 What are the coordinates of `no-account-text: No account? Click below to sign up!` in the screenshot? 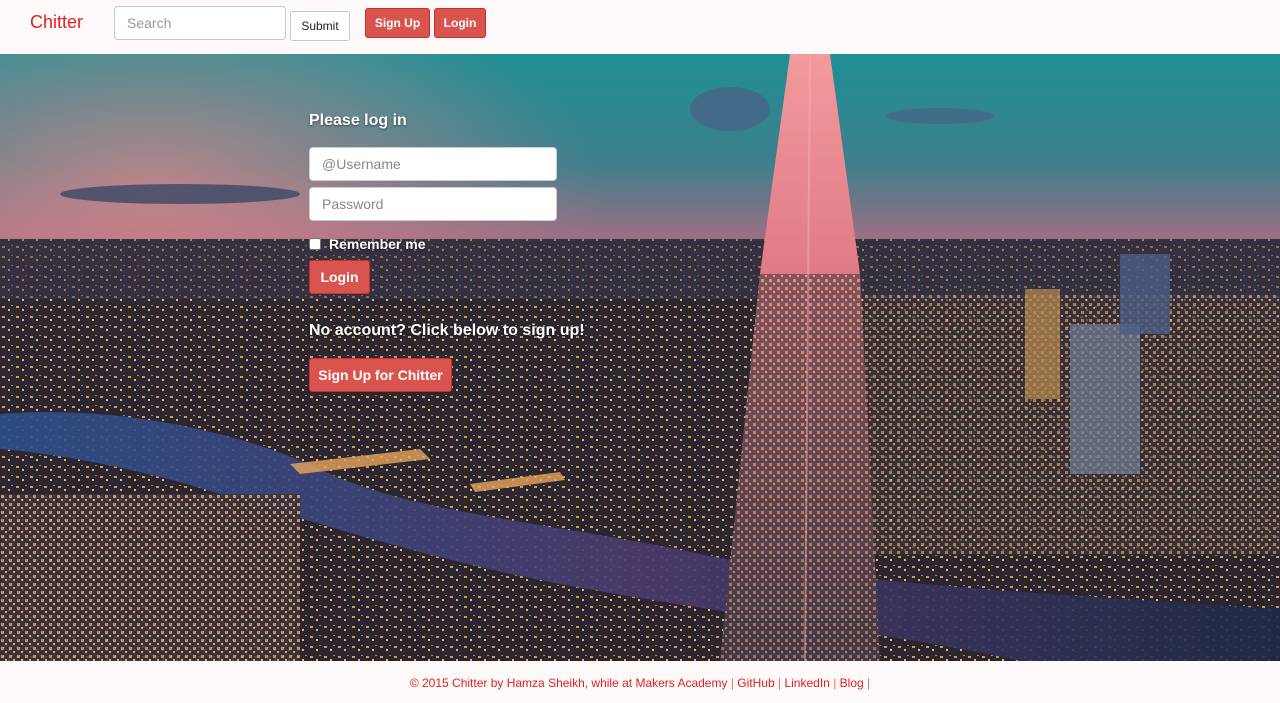 It's located at (447, 330).